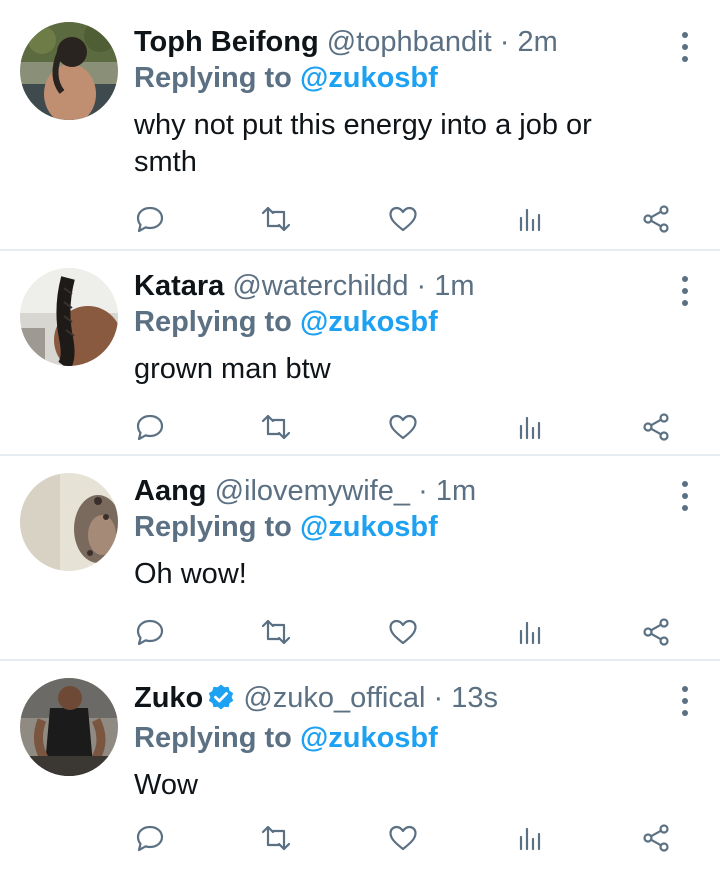 The height and width of the screenshot is (873, 720). Describe the element at coordinates (179, 286) in the screenshot. I see `display-name: Katara` at that location.